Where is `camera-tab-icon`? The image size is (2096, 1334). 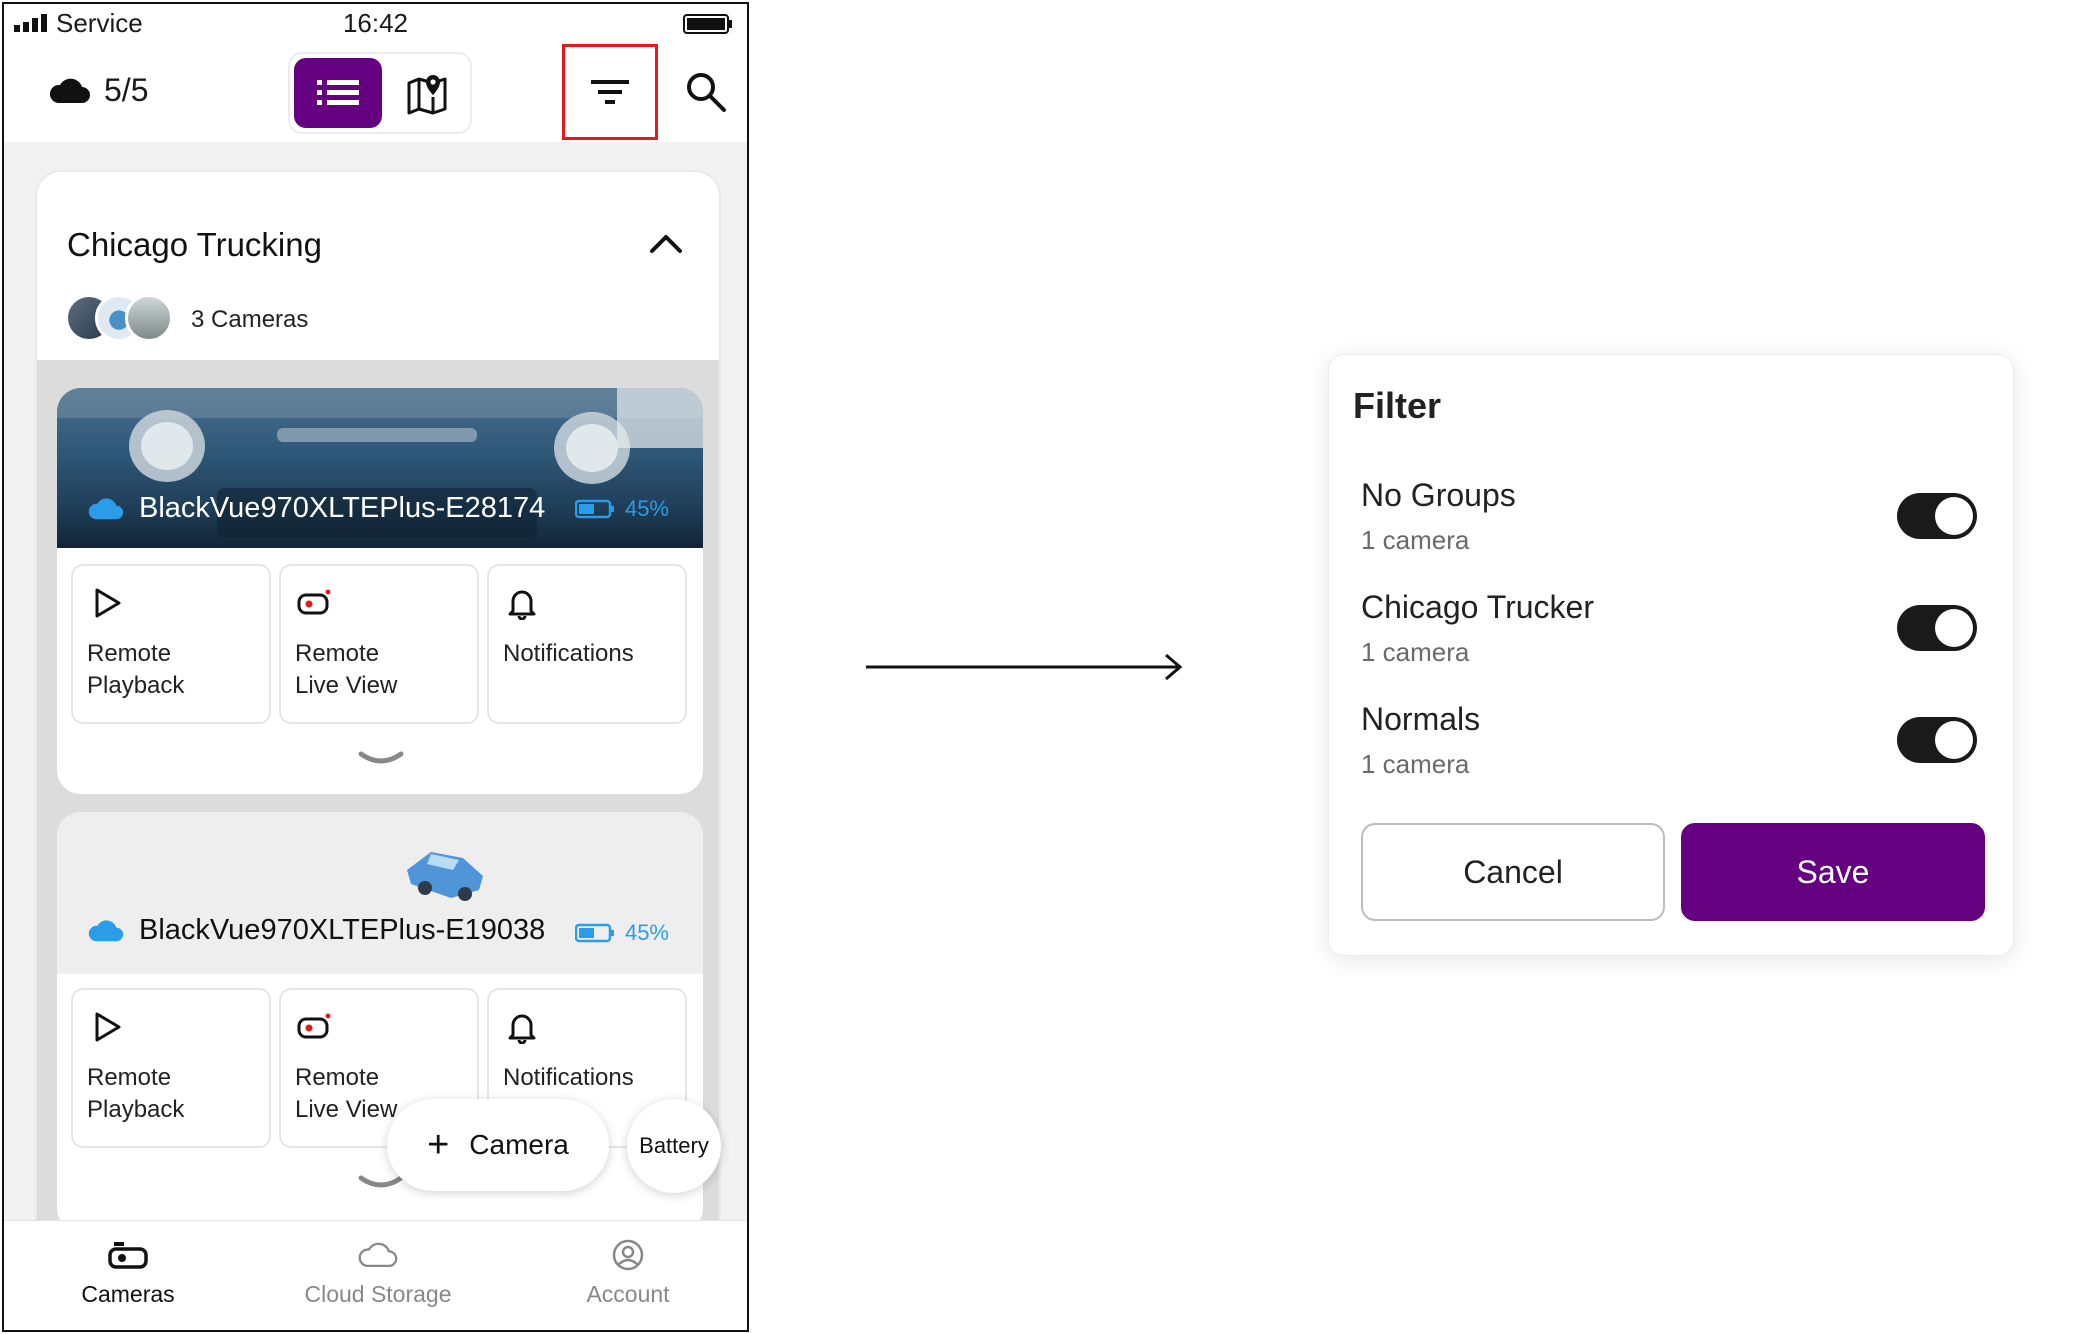 camera-tab-icon is located at coordinates (128, 1255).